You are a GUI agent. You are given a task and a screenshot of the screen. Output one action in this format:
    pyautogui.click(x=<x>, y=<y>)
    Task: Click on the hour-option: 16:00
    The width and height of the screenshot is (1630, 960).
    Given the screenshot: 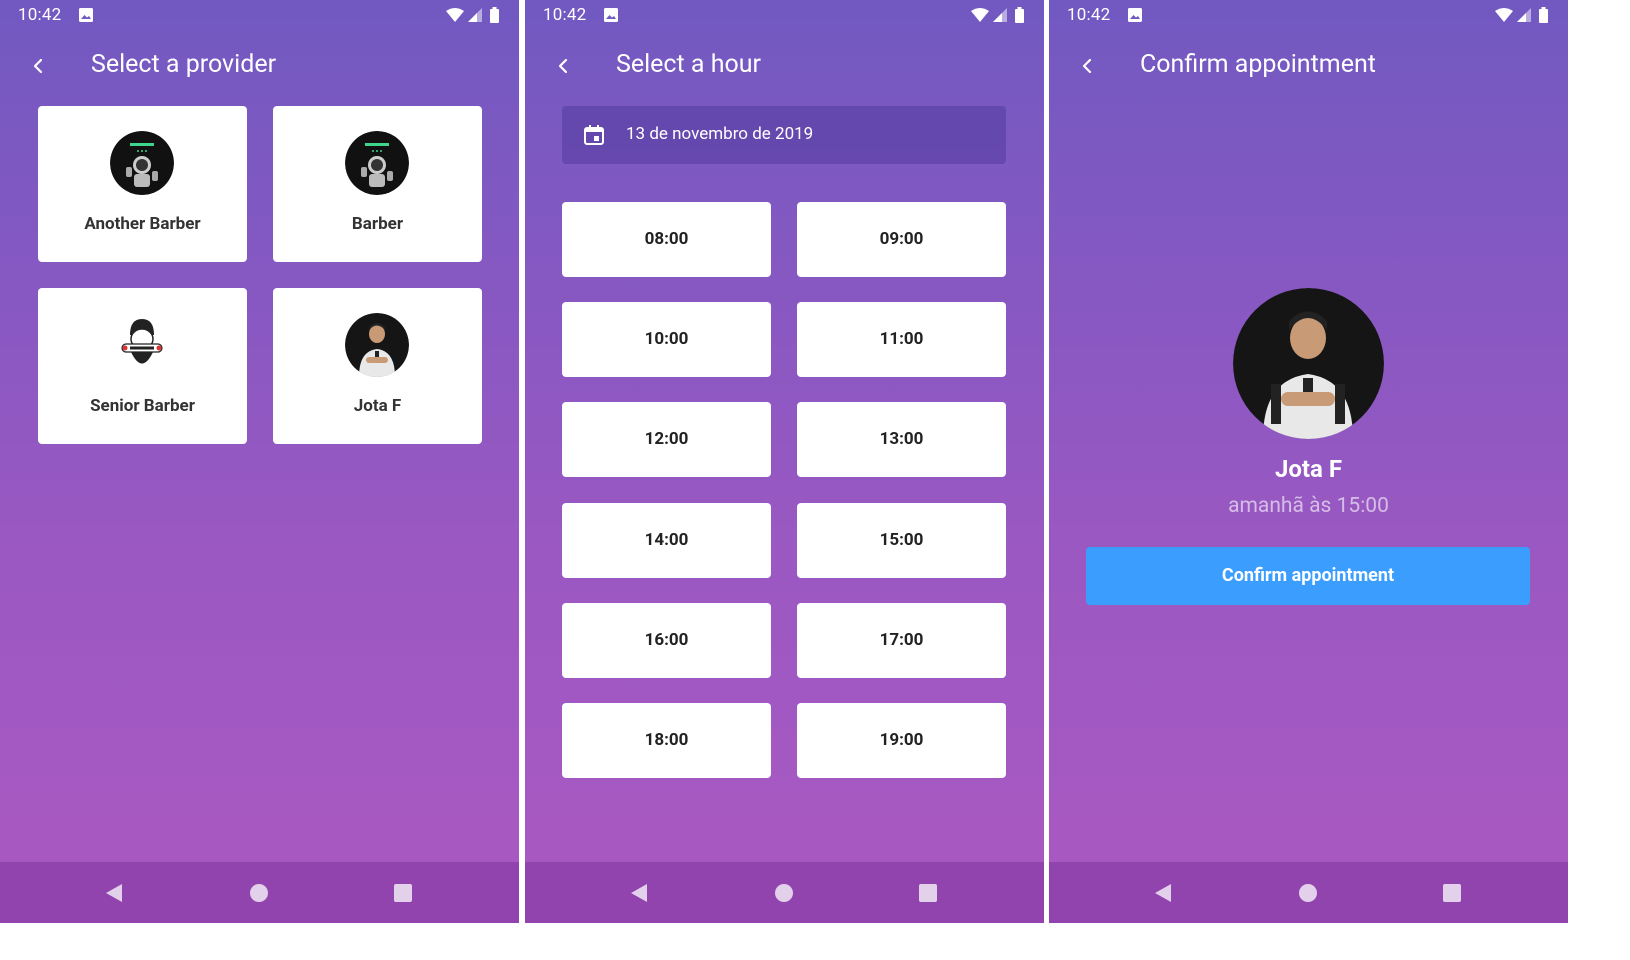 What is the action you would take?
    pyautogui.click(x=666, y=640)
    